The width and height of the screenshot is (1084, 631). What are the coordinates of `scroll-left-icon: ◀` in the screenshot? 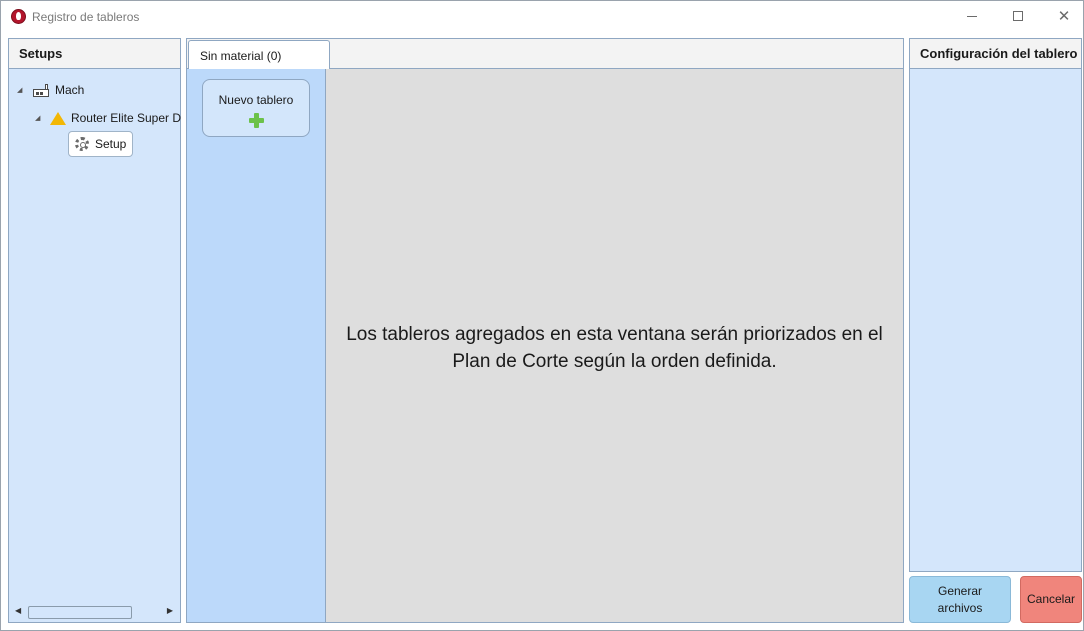 It's located at (18, 610).